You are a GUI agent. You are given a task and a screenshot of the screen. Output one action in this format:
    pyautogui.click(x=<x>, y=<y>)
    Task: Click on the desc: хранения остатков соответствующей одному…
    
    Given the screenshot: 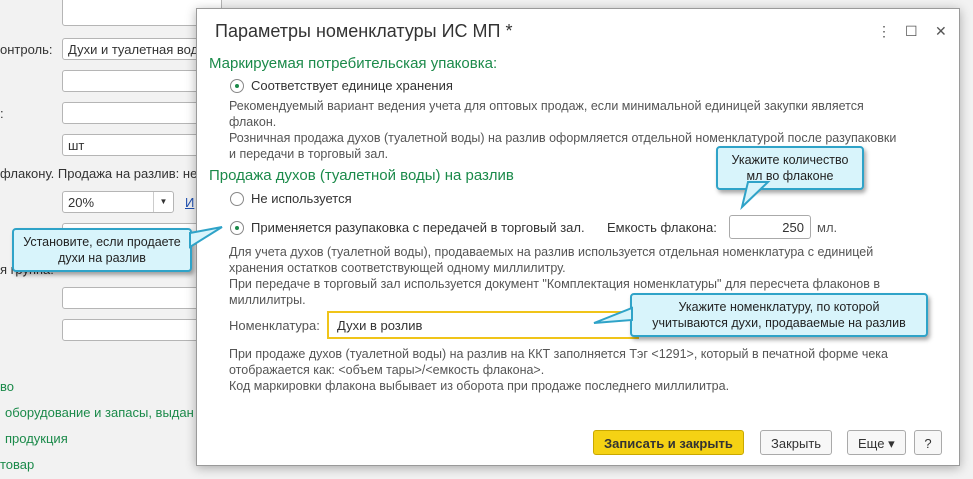 What is the action you would take?
    pyautogui.click(x=397, y=268)
    